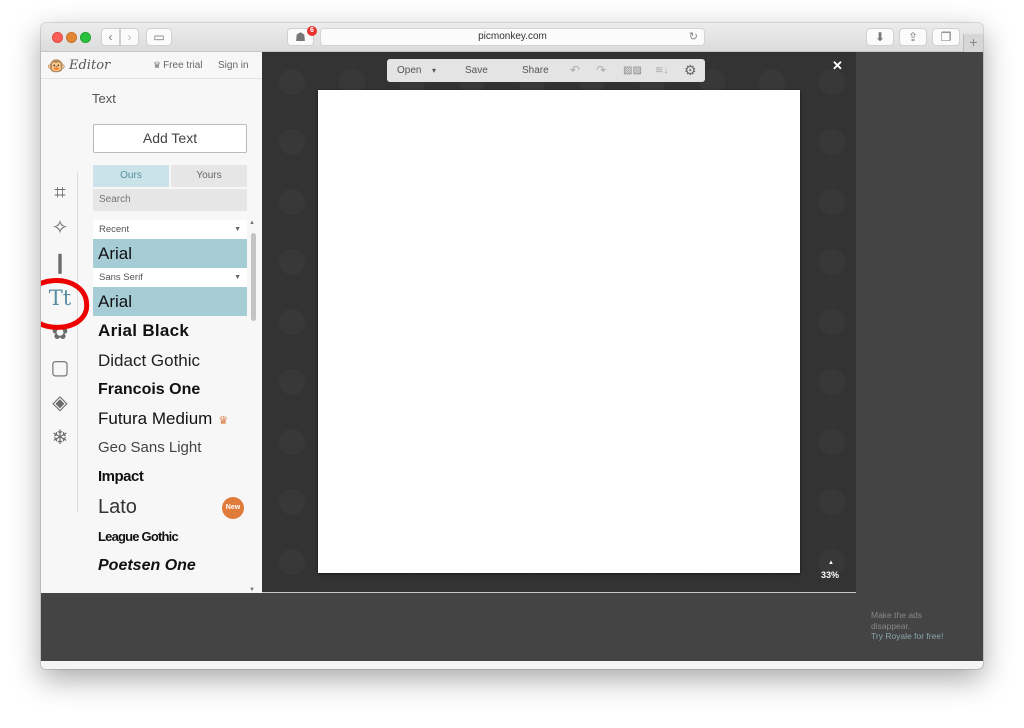 The image size is (1024, 728). What do you see at coordinates (170, 360) in the screenshot?
I see `font-item: Didact Gothic` at bounding box center [170, 360].